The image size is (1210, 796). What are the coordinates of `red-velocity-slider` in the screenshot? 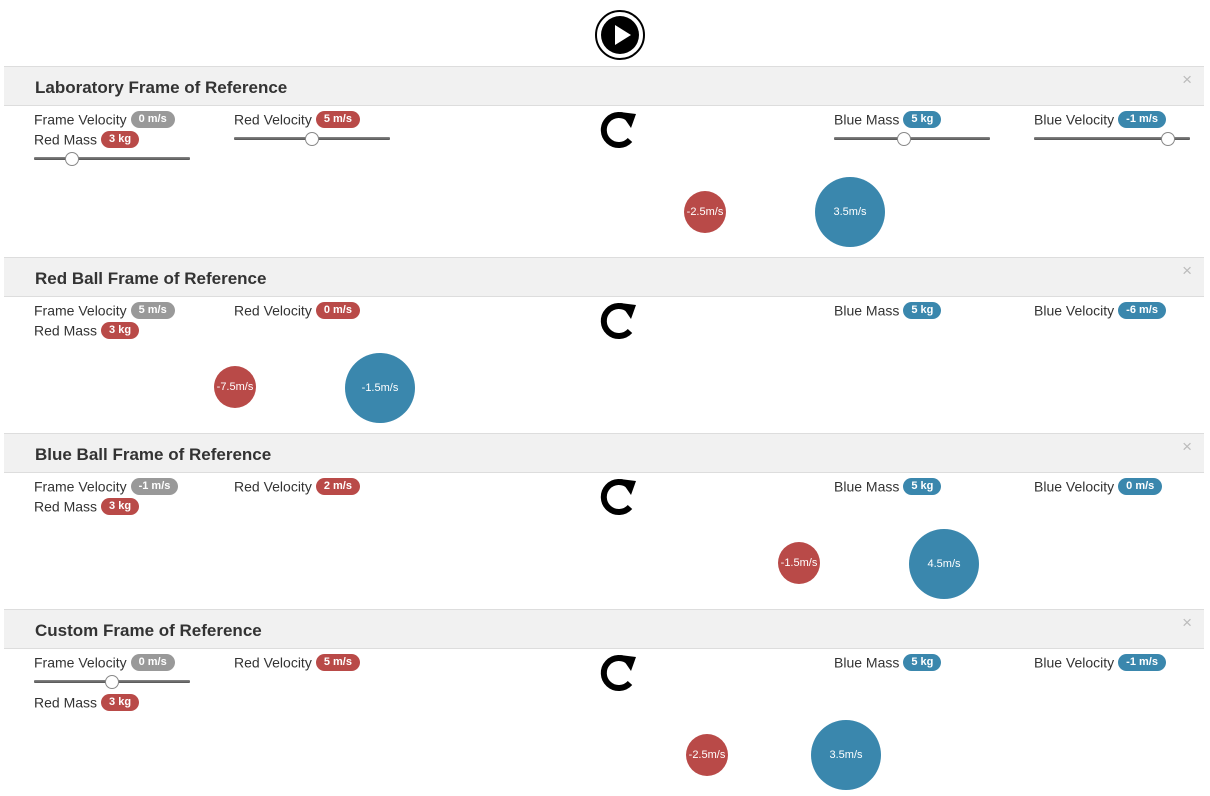 It's located at (312, 139).